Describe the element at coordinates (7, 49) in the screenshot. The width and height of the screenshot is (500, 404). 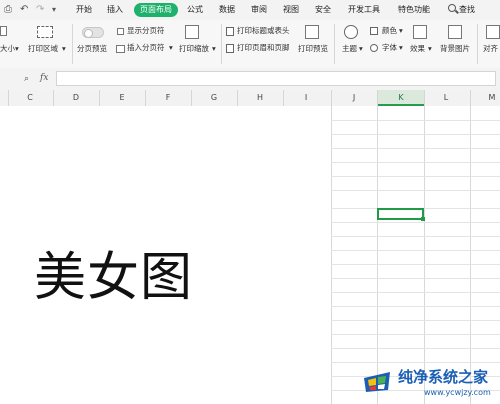
I see `size-button: 大小` at that location.